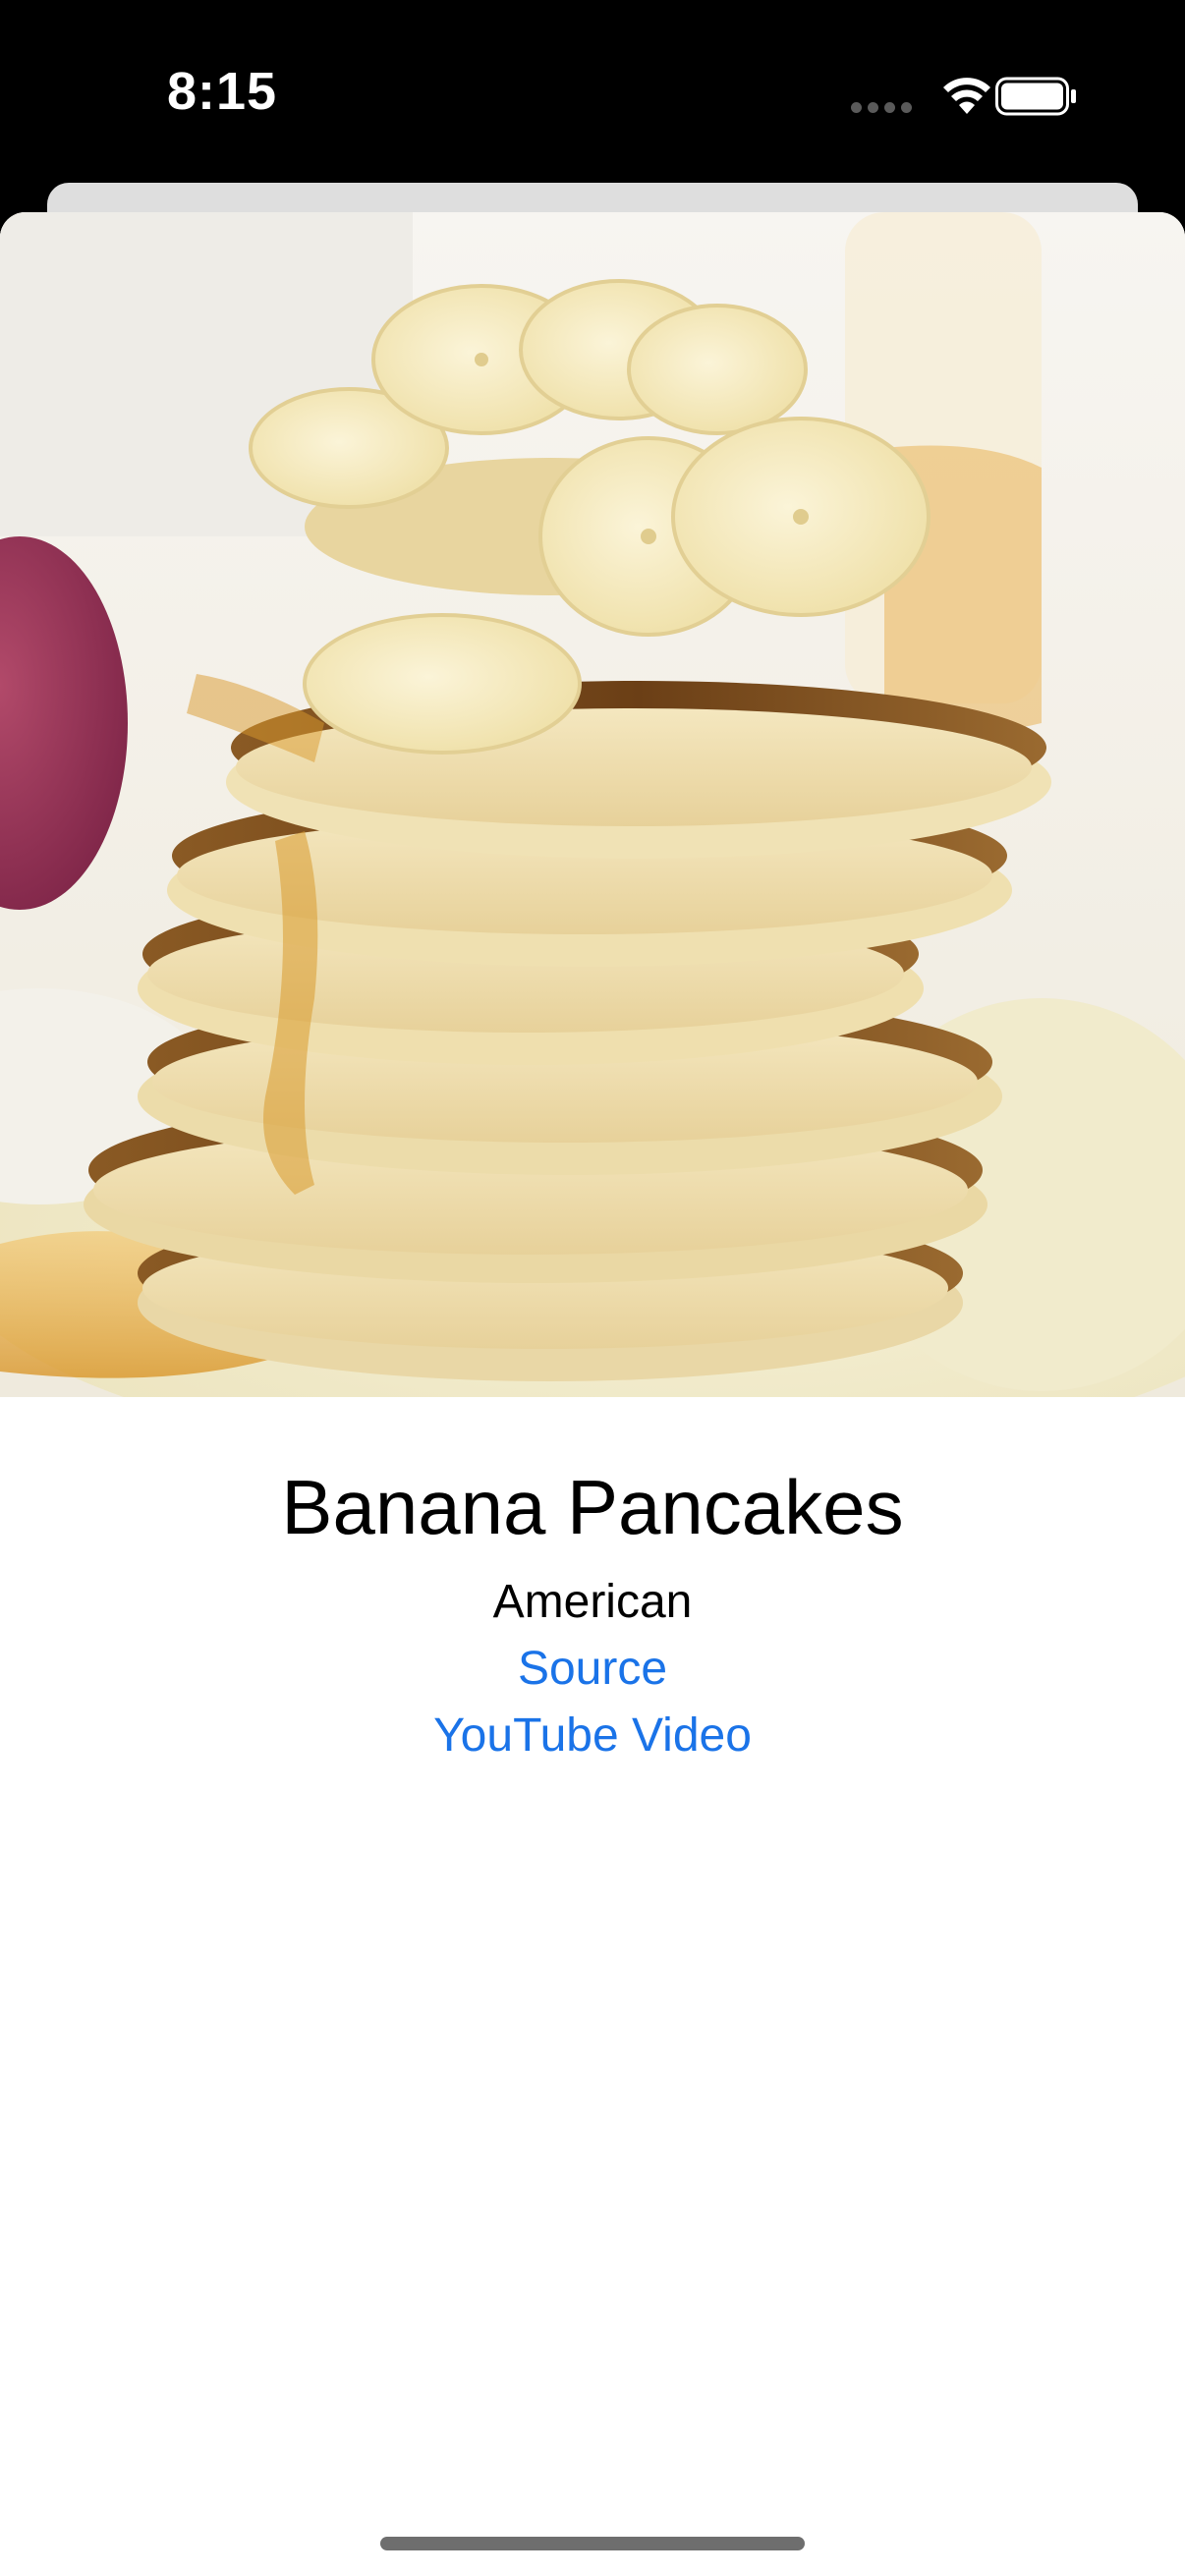  What do you see at coordinates (1035, 96) in the screenshot?
I see `battery-icon` at bounding box center [1035, 96].